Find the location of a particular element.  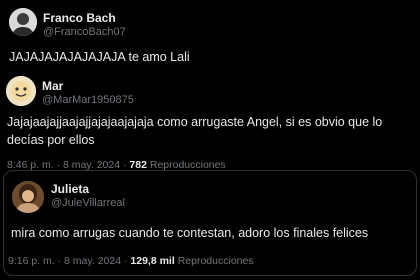

avatar-franco is located at coordinates (23, 22).